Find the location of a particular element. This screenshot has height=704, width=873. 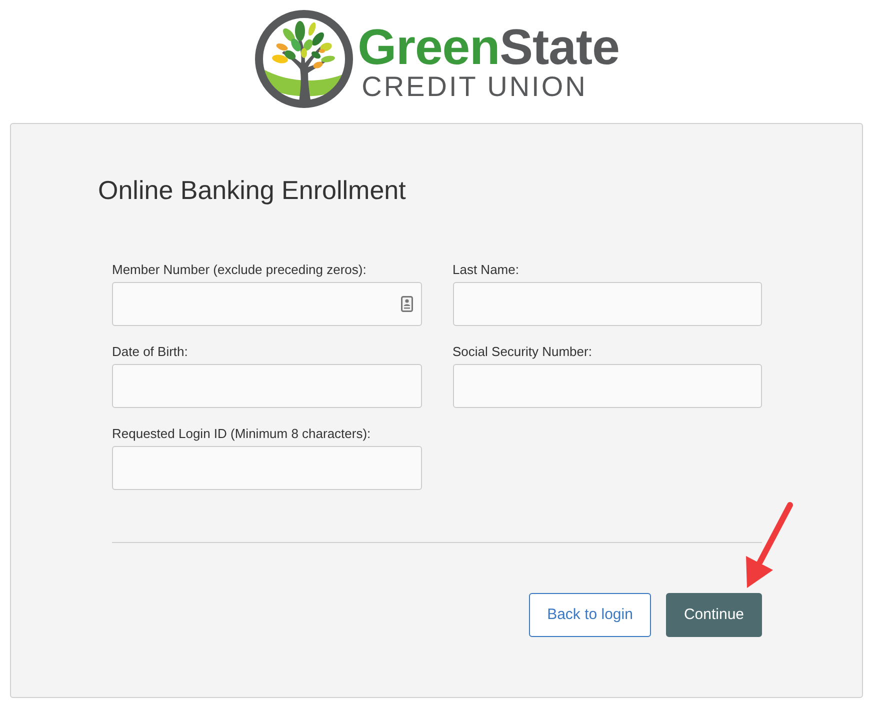

page-title: Online Banking Enrollment is located at coordinates (252, 190).